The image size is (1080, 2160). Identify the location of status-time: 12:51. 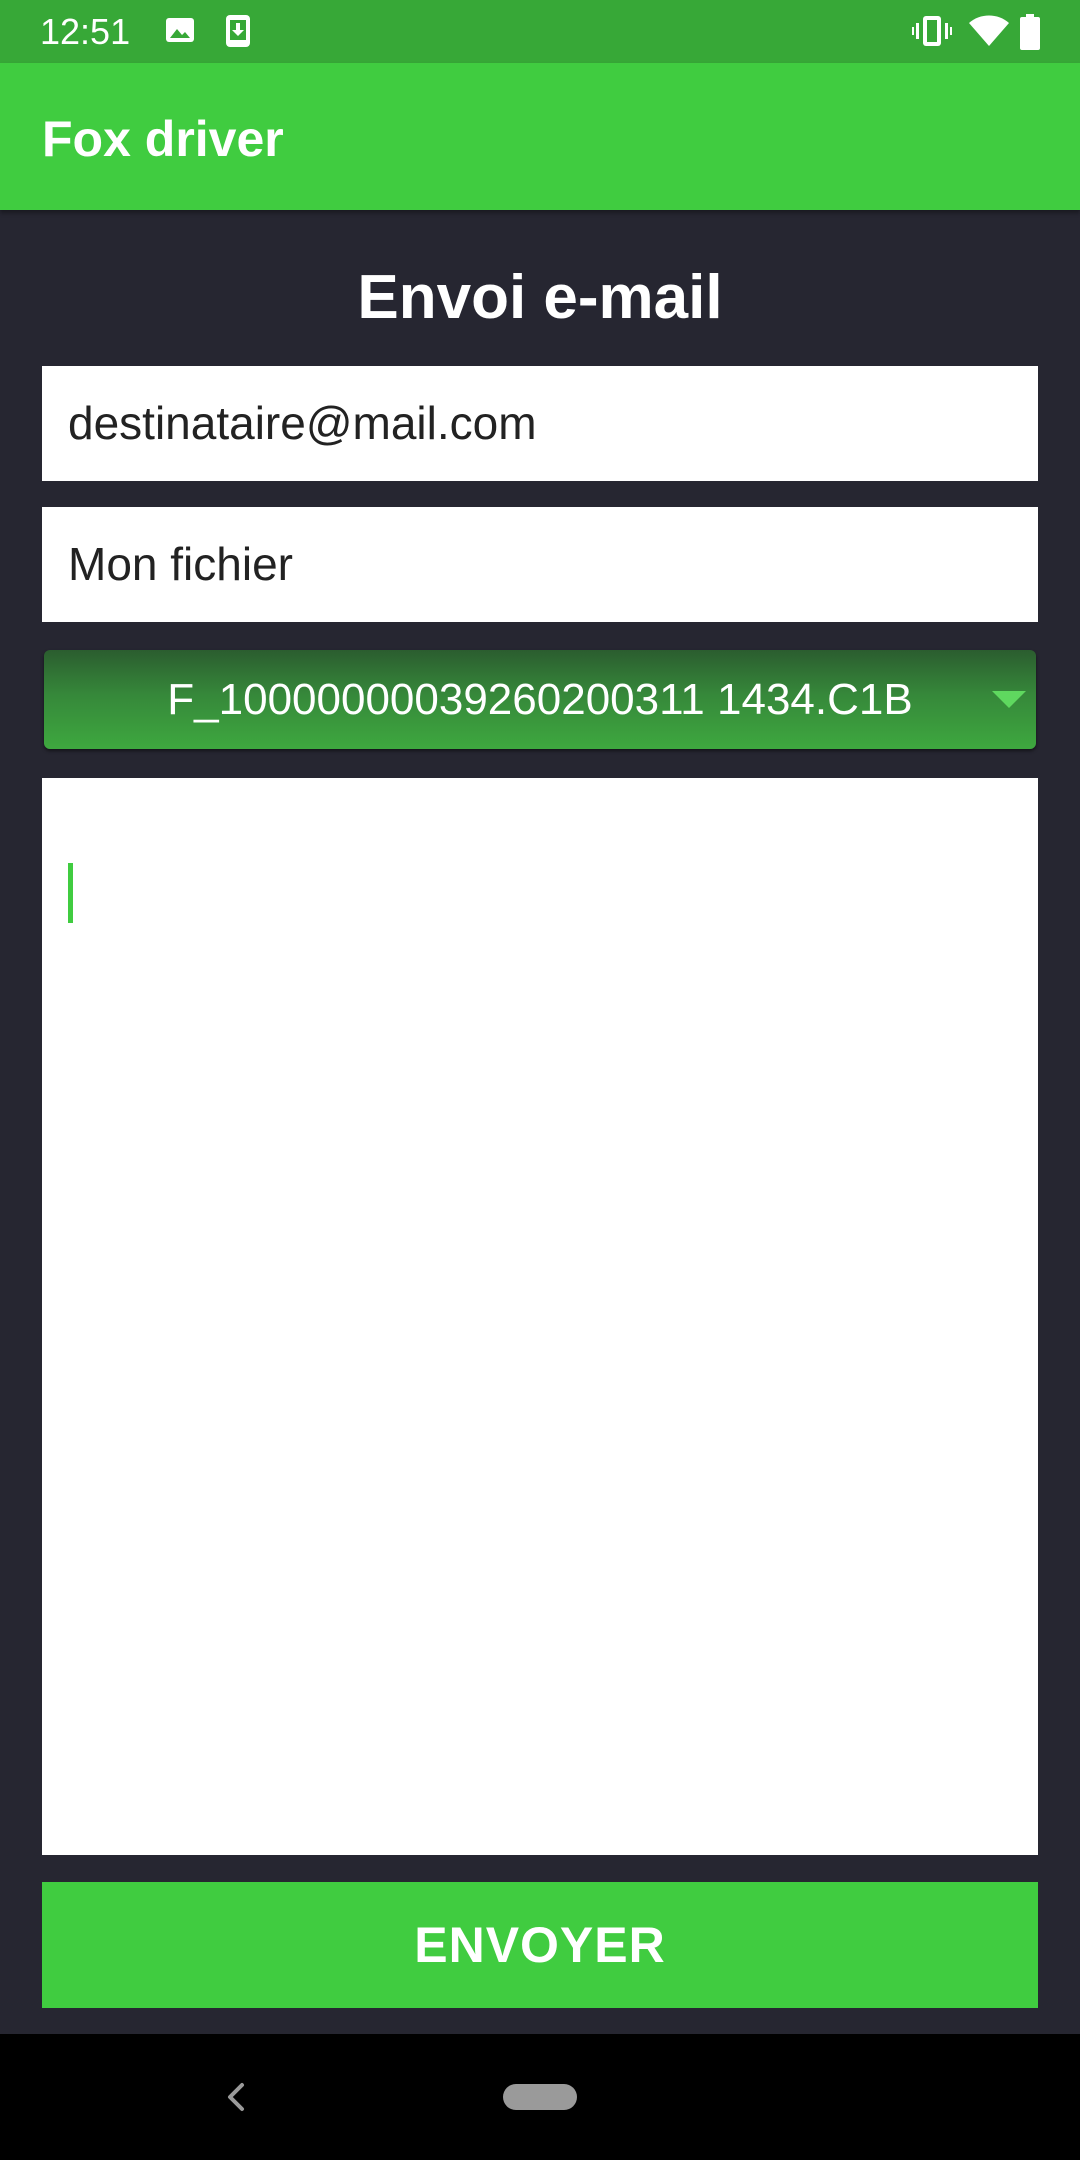
(85, 31).